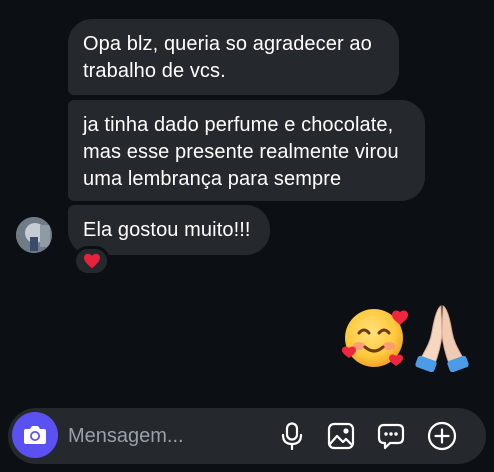  What do you see at coordinates (375, 338) in the screenshot?
I see `smiling-face-with-hearts-icon` at bounding box center [375, 338].